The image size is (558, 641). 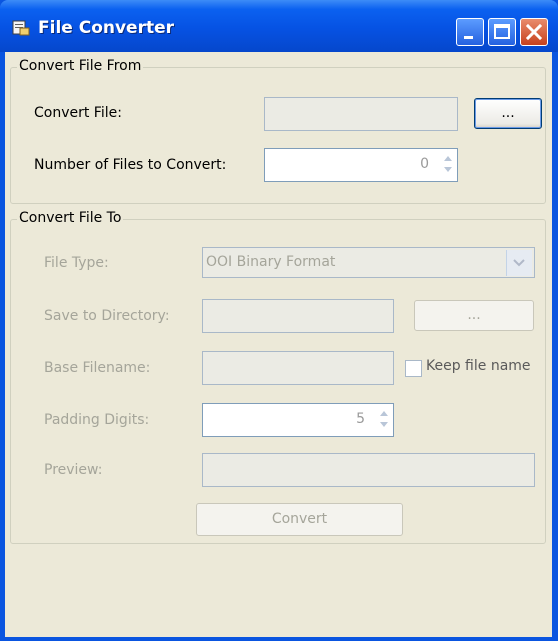 I want to click on file-type-select: OOI Binary Format, so click(x=368, y=262).